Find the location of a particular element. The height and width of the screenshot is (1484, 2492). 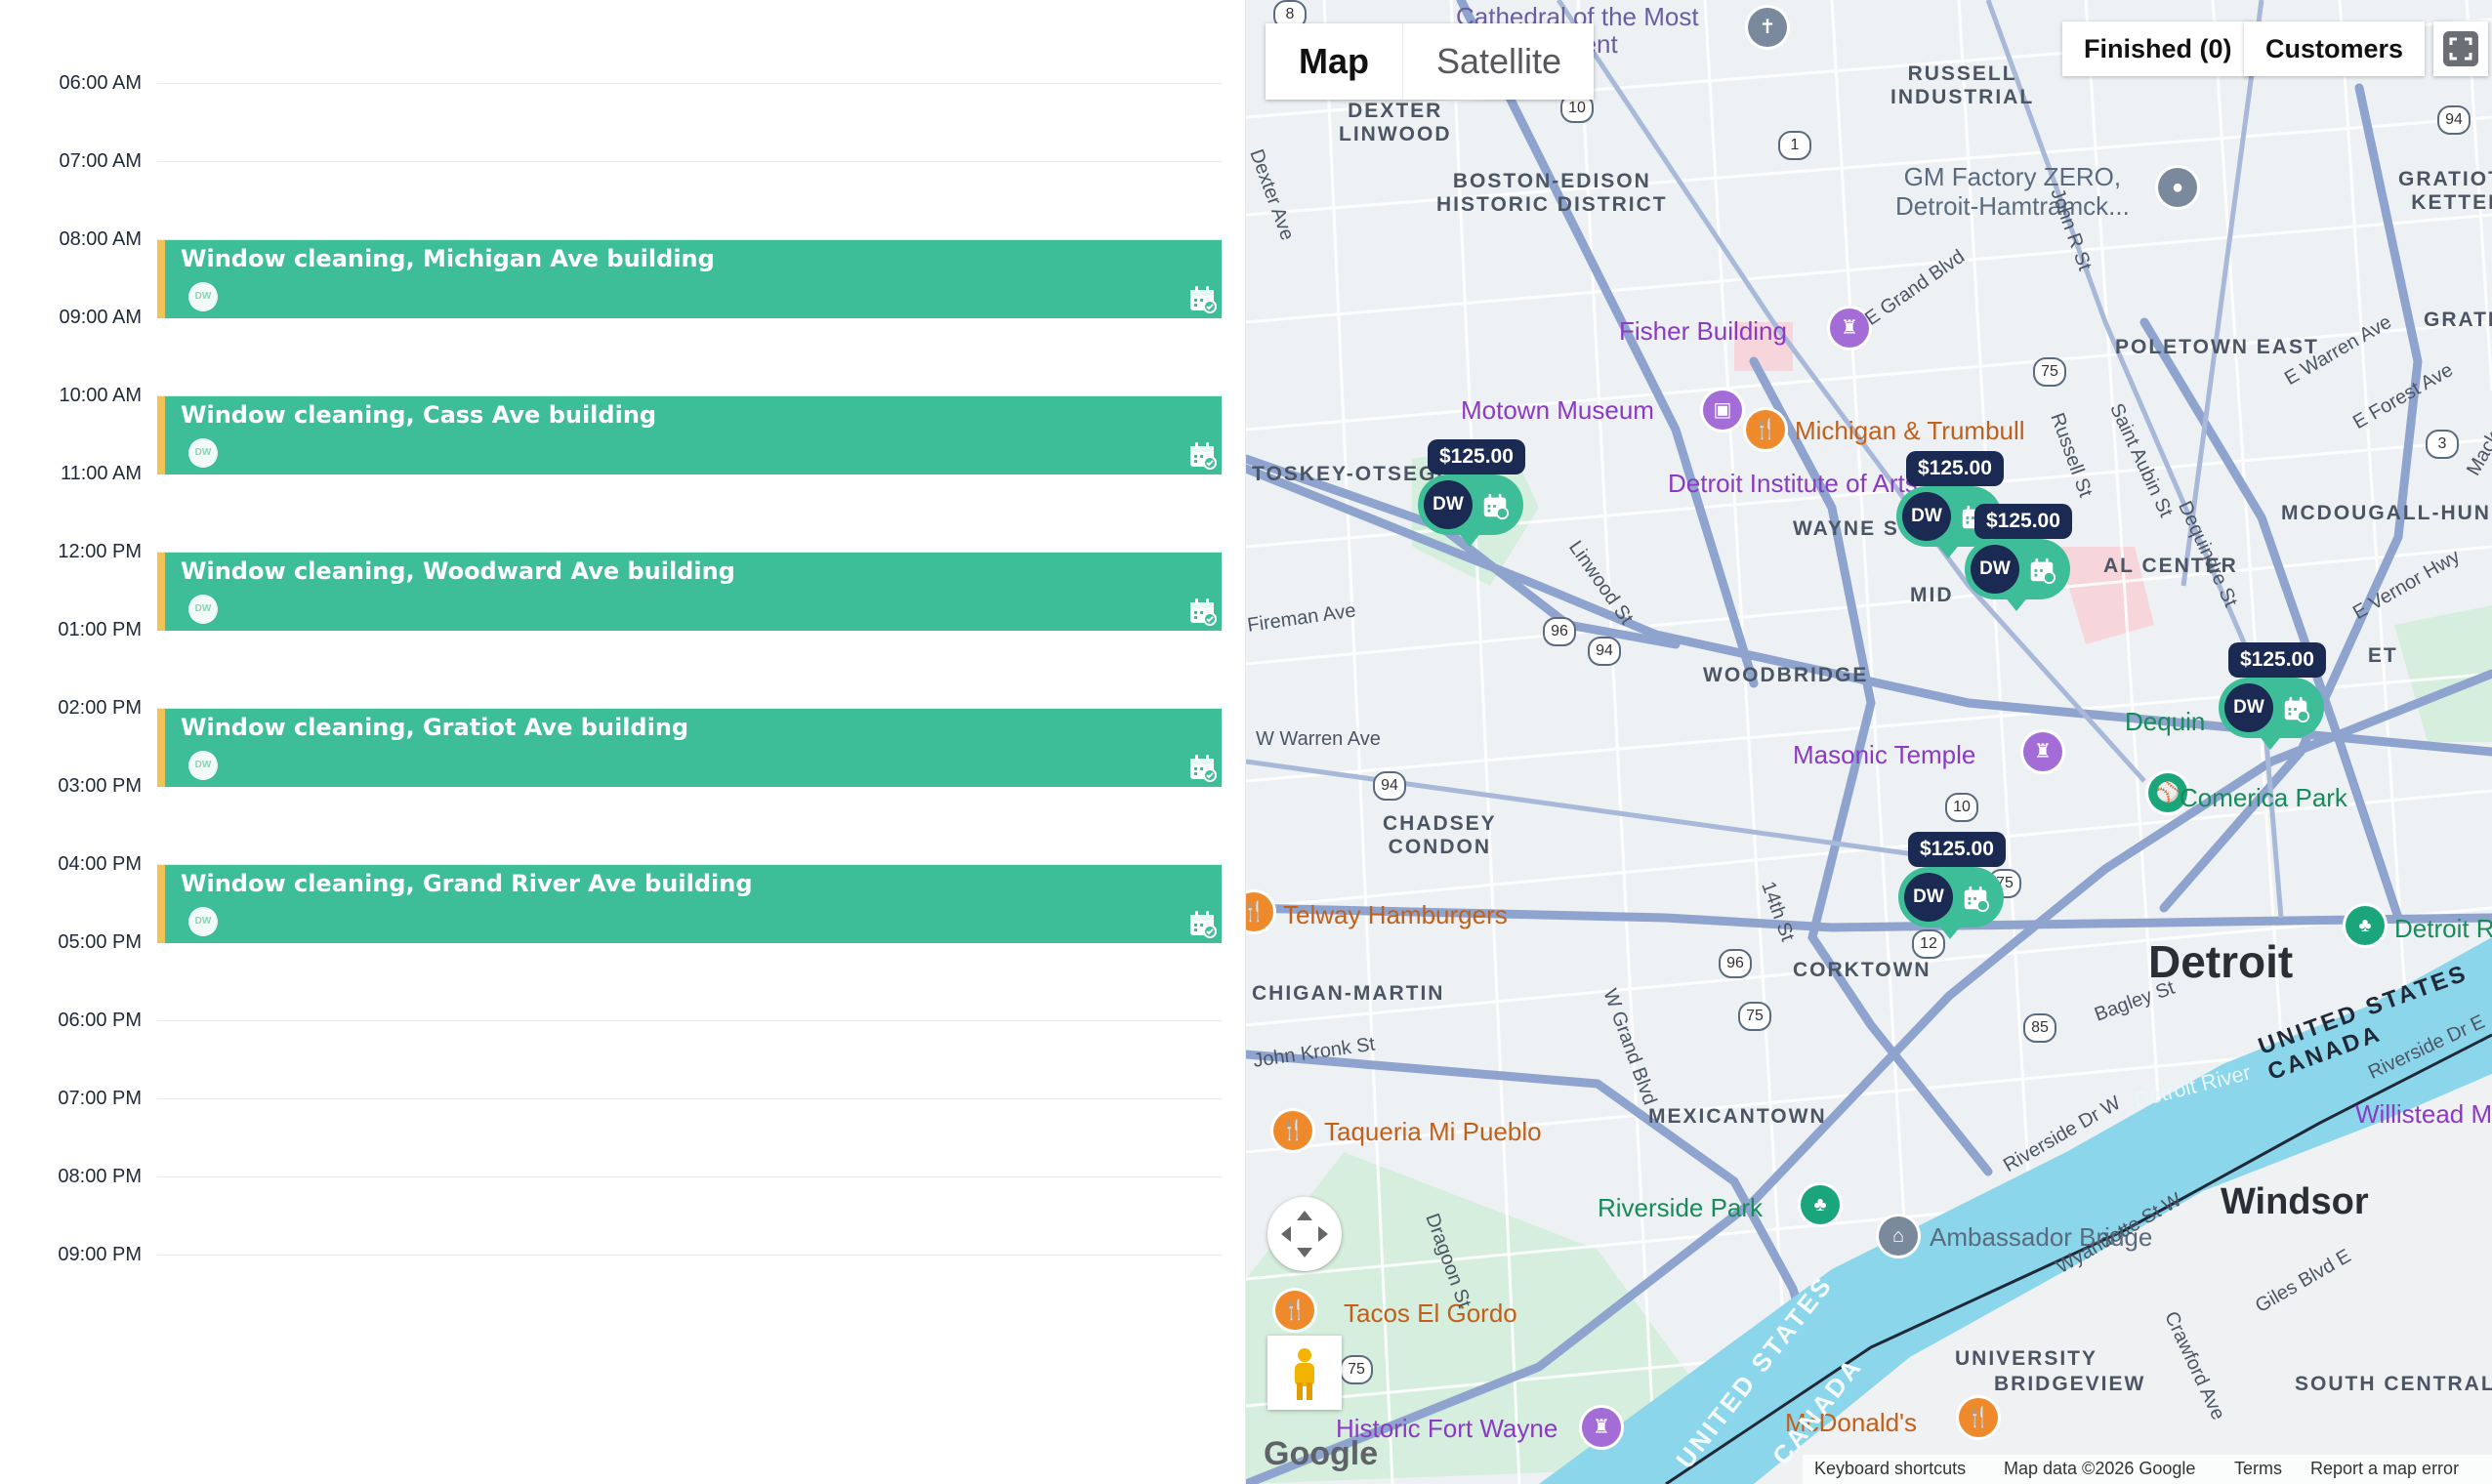

label-telway: Telway Hamburgers is located at coordinates (1395, 915).